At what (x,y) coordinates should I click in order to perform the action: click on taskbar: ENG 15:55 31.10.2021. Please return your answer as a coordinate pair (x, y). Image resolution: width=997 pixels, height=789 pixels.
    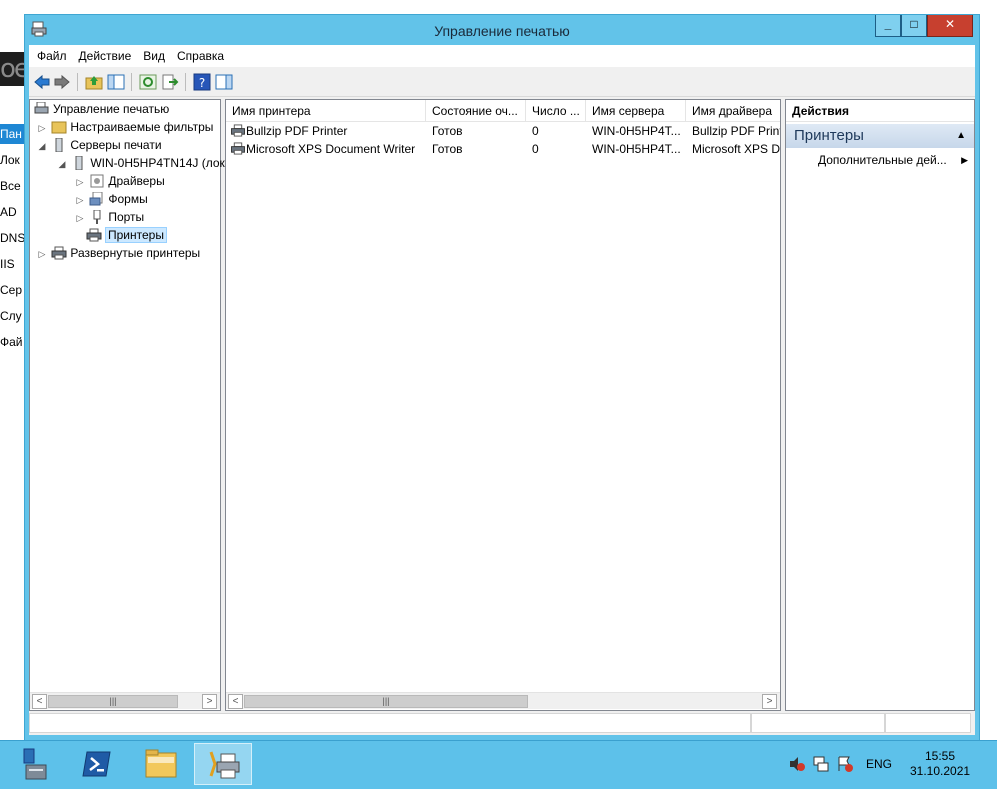
    Looking at the image, I should click on (498, 764).